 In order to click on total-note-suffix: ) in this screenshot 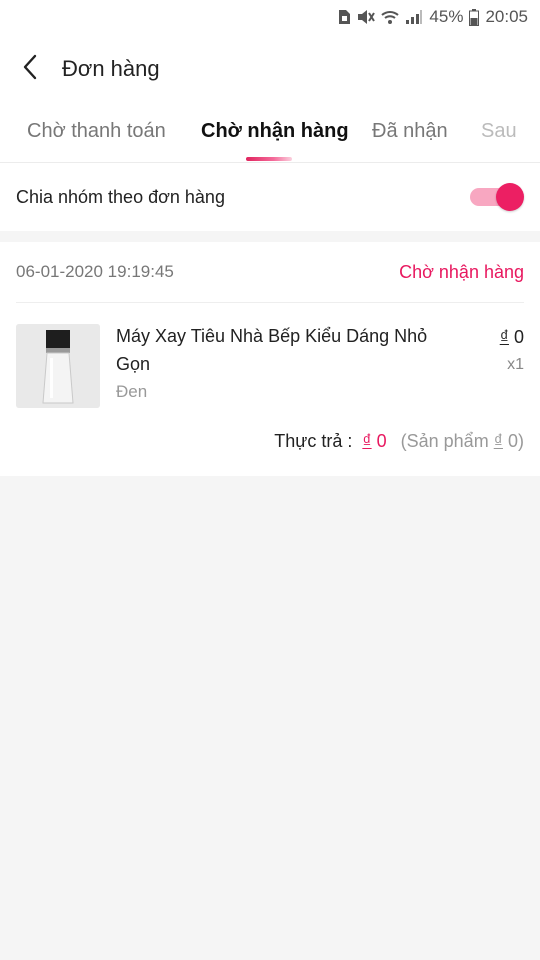, I will do `click(521, 441)`.